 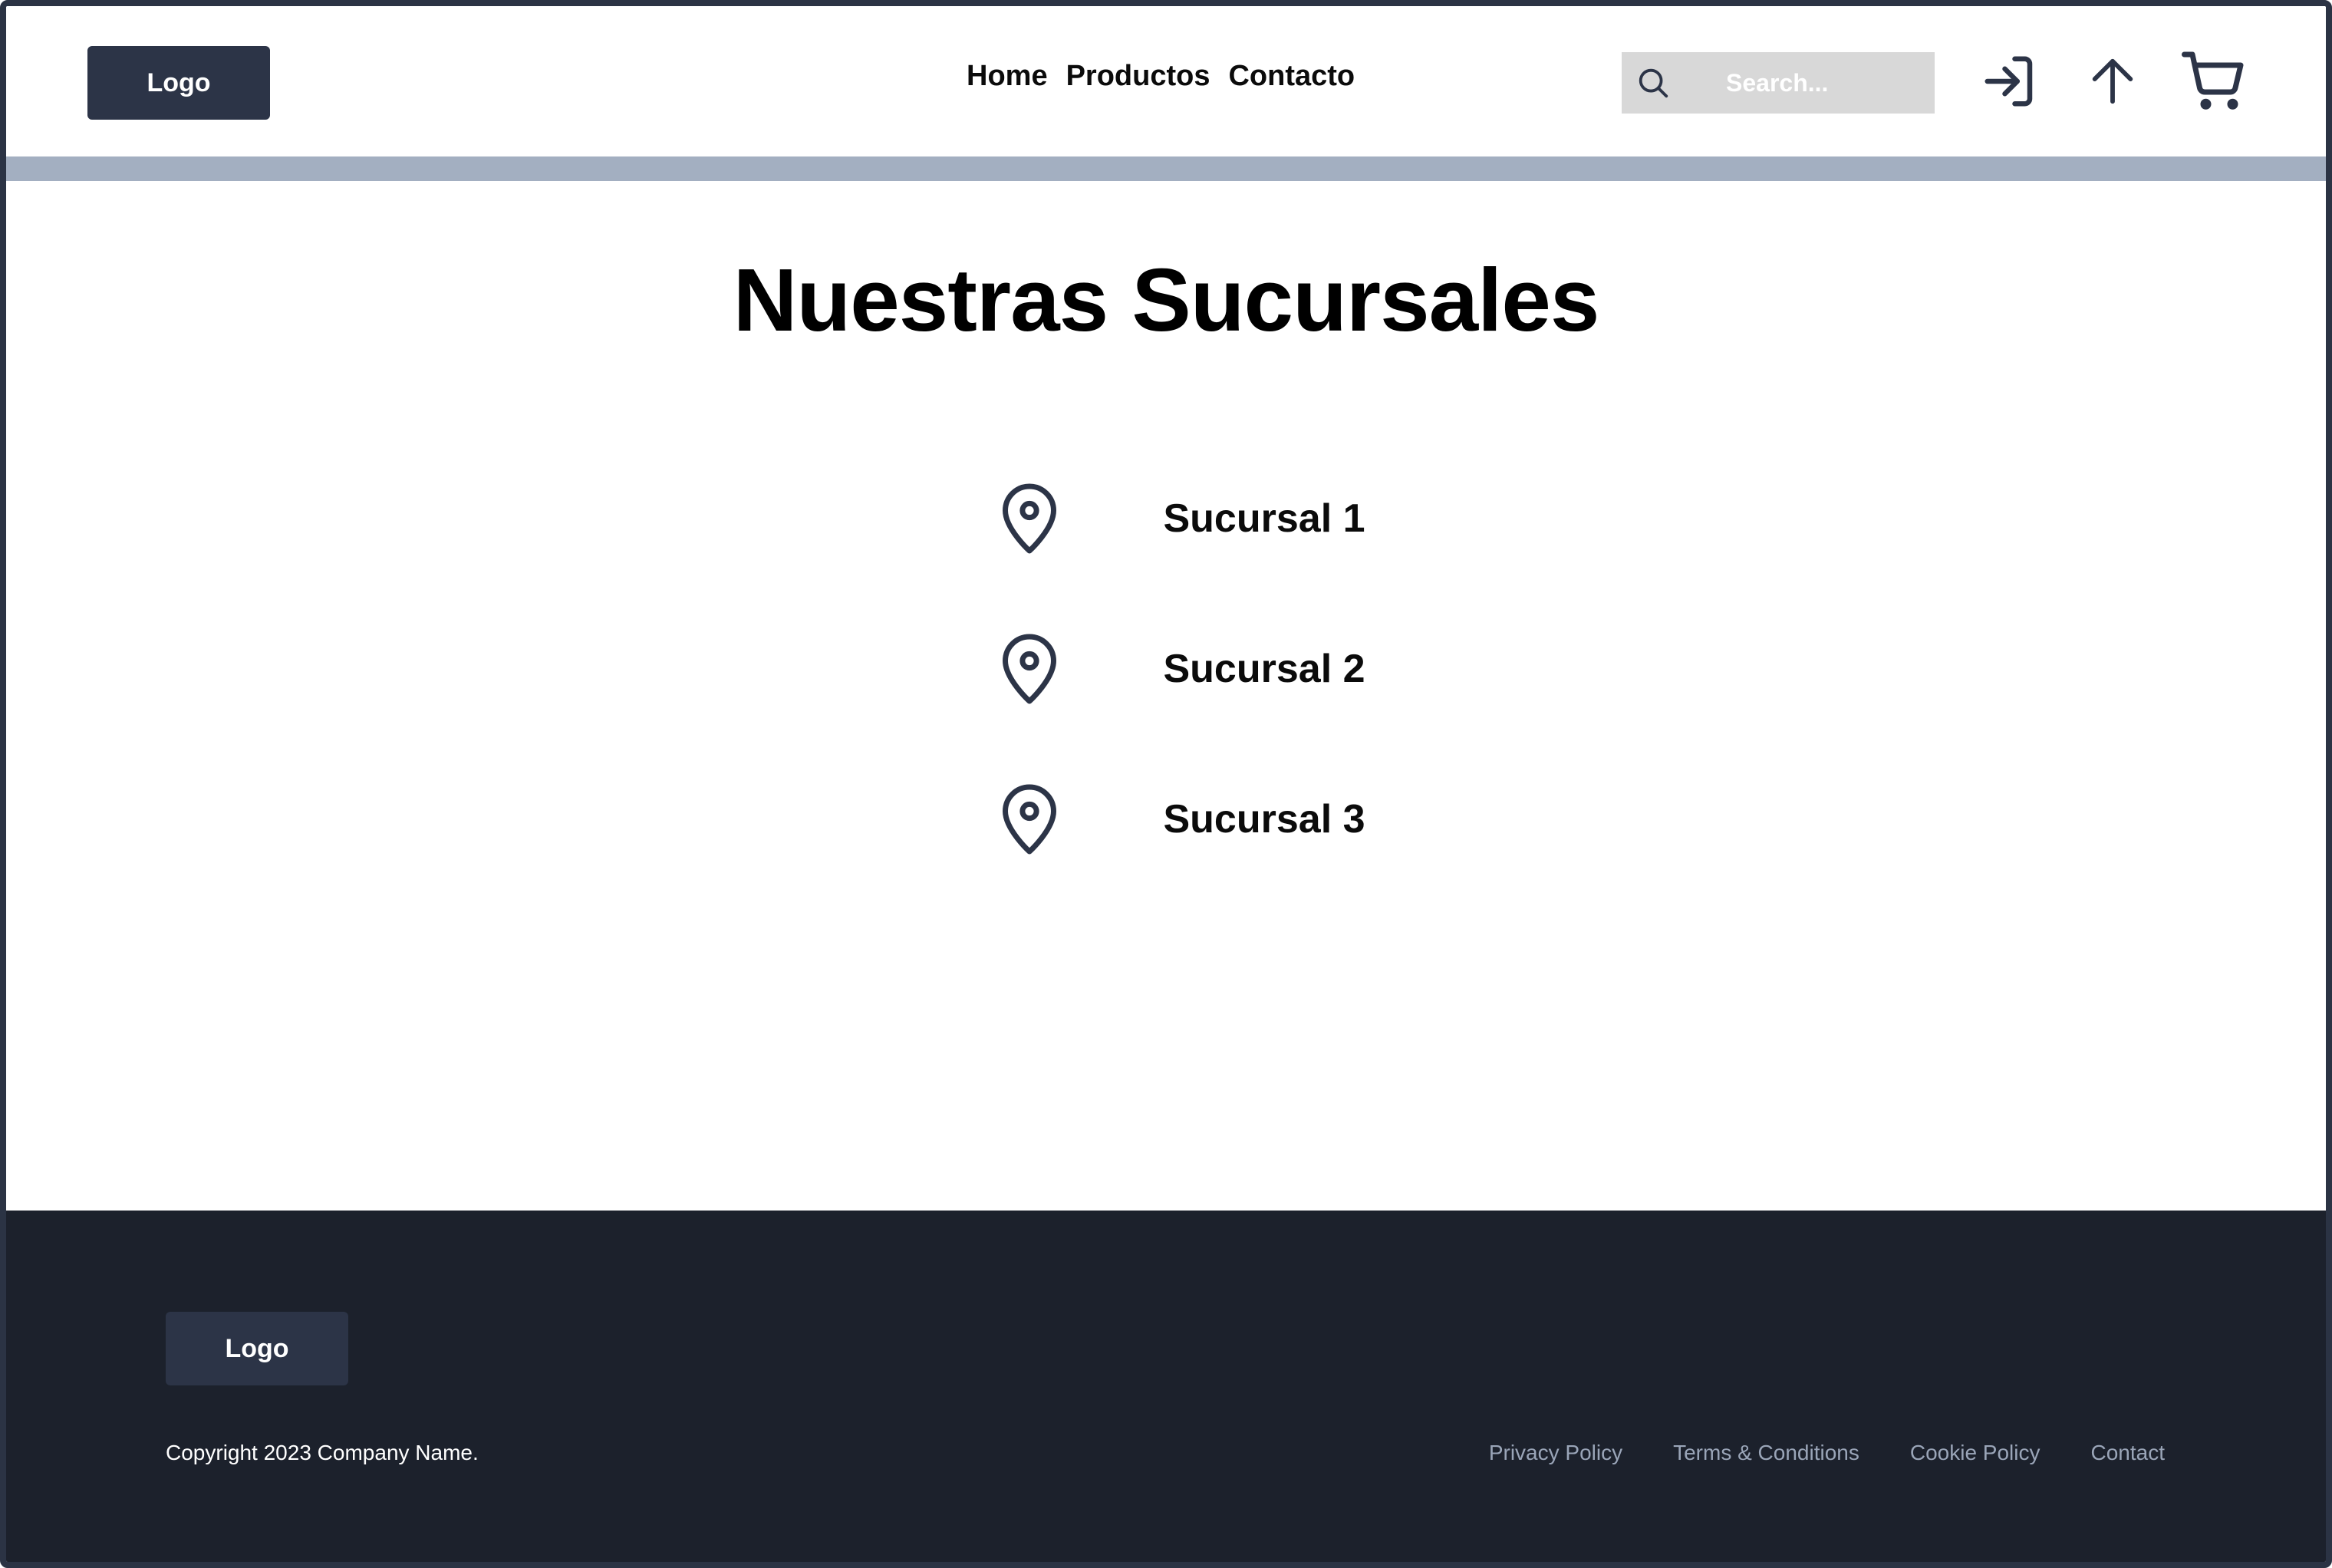 What do you see at coordinates (1264, 518) in the screenshot?
I see `branch-label: Sucursal 1` at bounding box center [1264, 518].